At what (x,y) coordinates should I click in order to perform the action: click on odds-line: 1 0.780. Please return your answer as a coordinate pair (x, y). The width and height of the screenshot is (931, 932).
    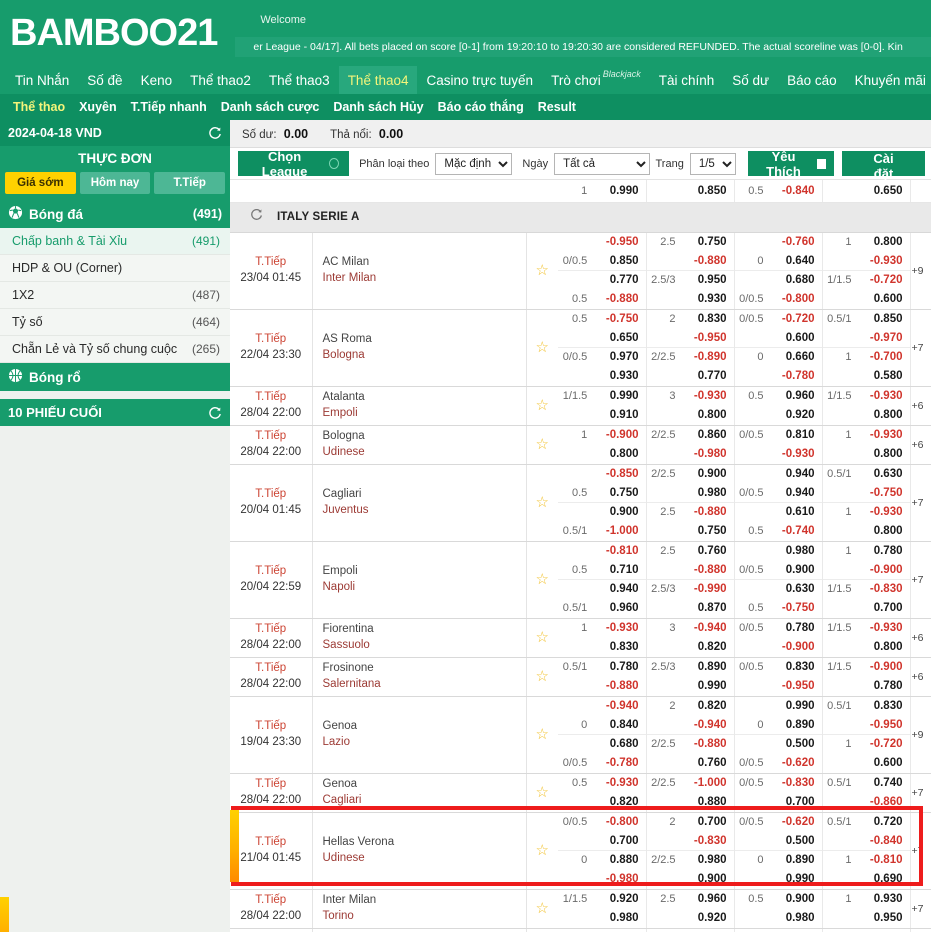
    Looking at the image, I should click on (866, 551).